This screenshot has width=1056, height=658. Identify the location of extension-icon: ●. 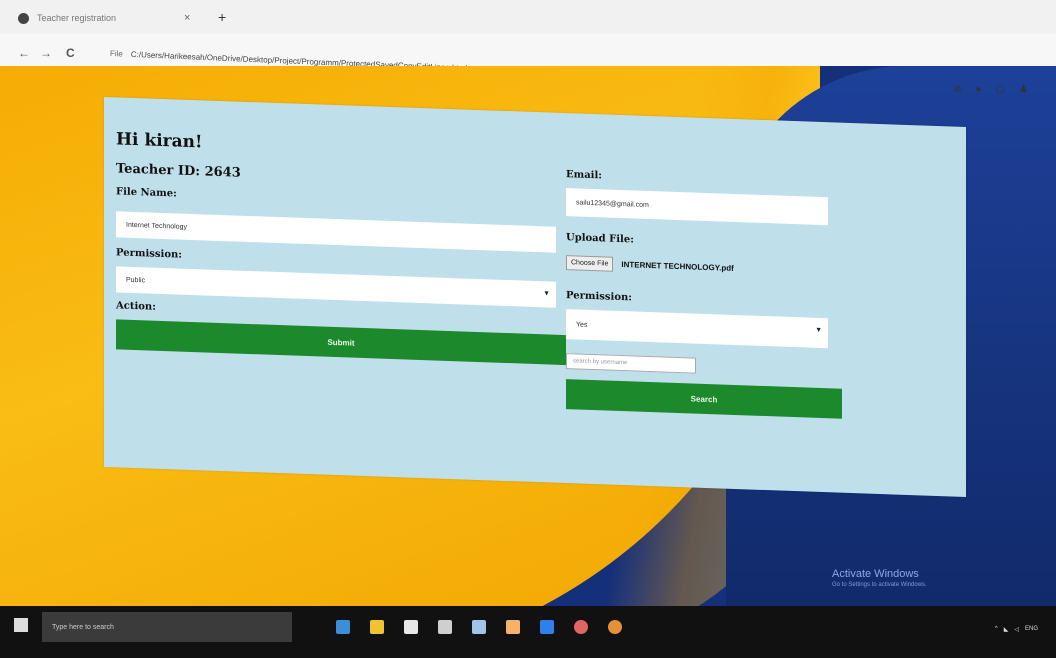
(979, 89).